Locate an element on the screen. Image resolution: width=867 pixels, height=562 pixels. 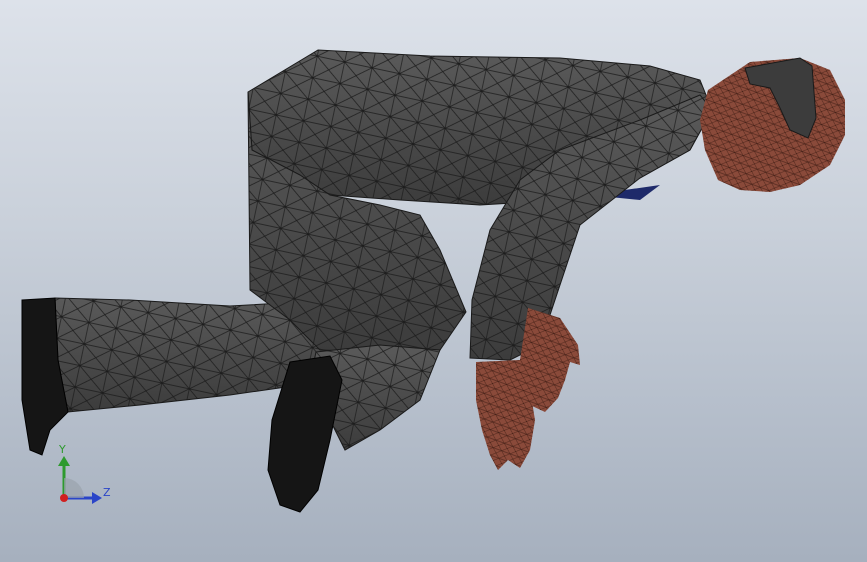
head is located at coordinates (772, 124).